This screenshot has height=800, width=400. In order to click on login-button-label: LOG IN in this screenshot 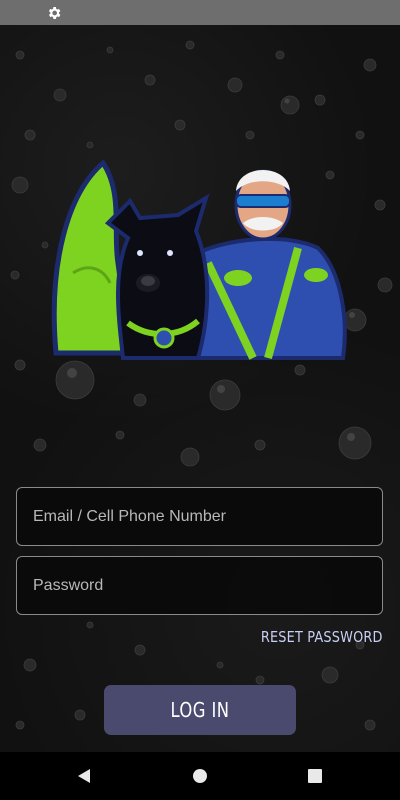, I will do `click(200, 710)`.